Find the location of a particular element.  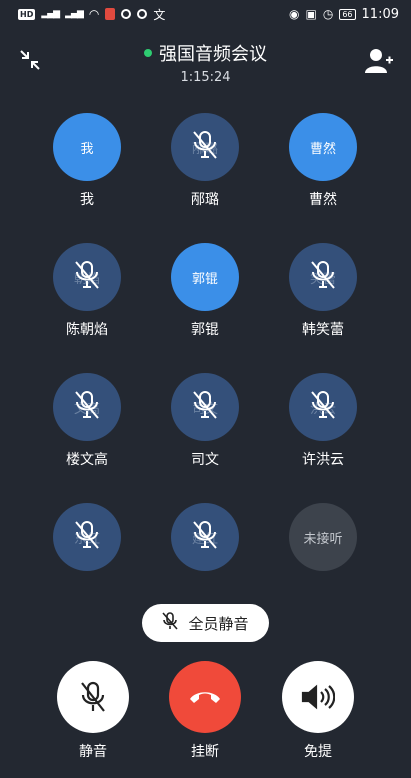

alarm-icon: ◷ is located at coordinates (328, 14).